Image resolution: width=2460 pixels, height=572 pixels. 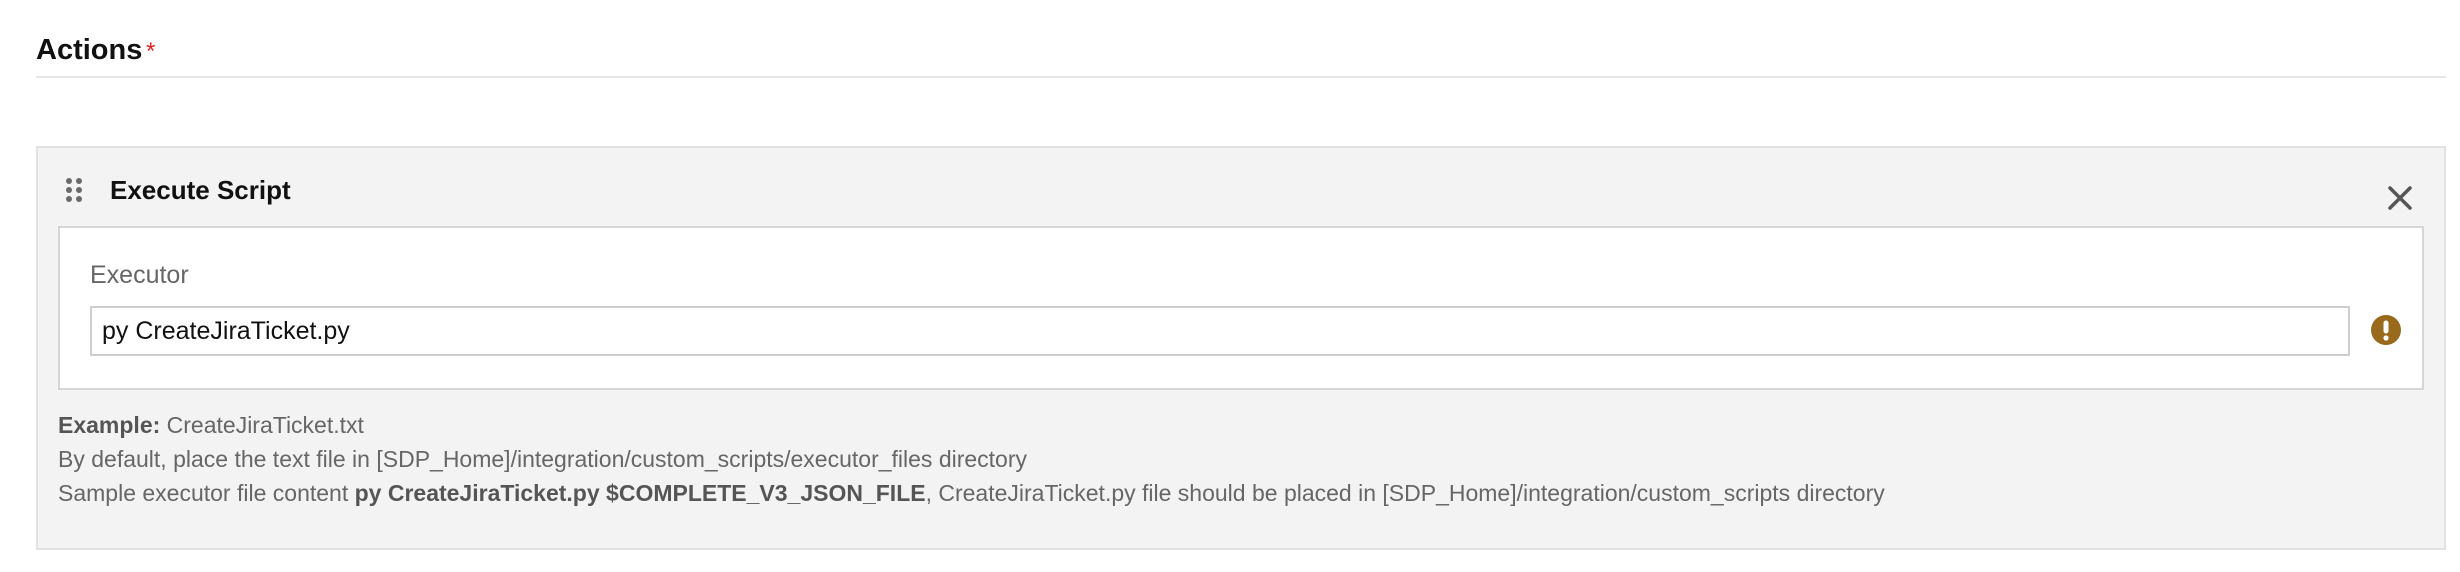 I want to click on sample-prefix: Sample executor file content, so click(x=203, y=493).